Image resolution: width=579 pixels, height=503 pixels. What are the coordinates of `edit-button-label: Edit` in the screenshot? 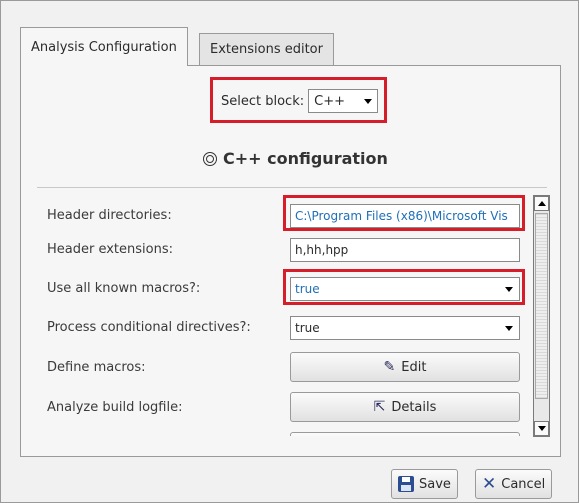 It's located at (414, 367).